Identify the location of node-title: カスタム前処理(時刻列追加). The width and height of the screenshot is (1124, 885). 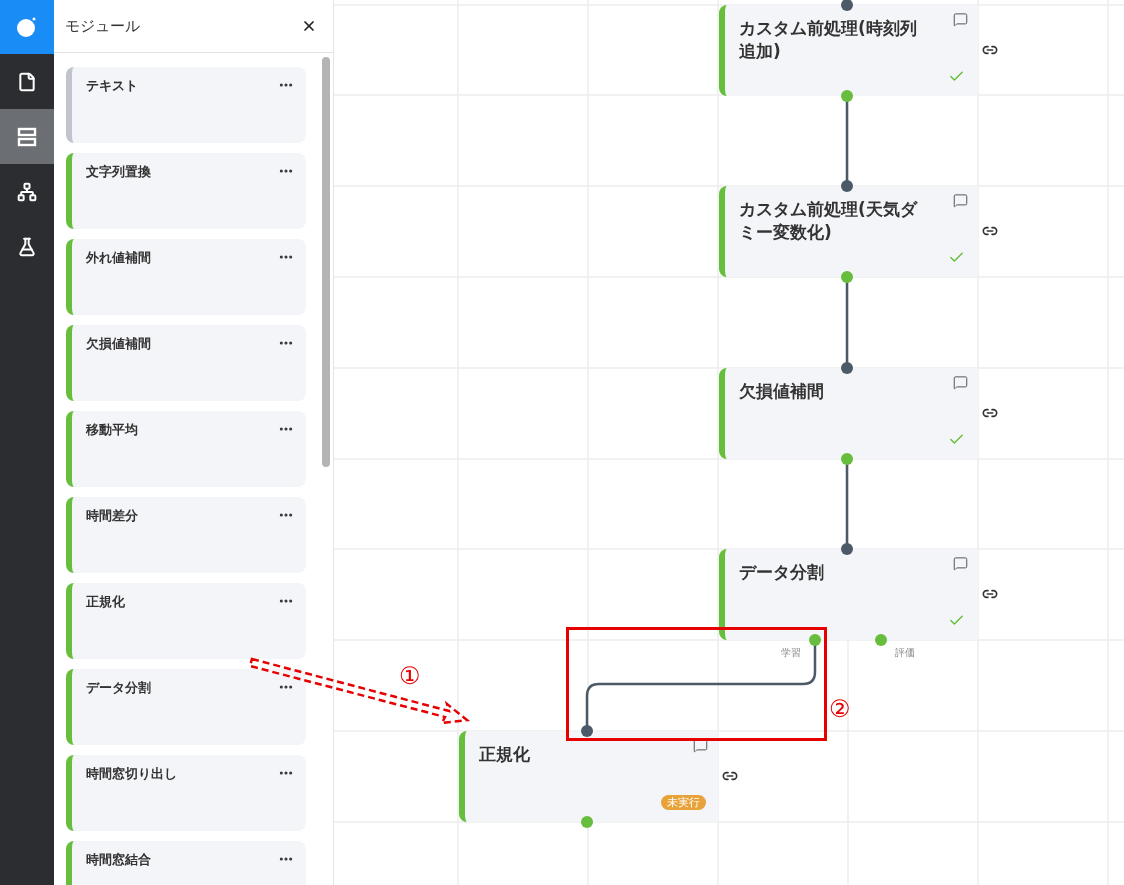
(828, 40).